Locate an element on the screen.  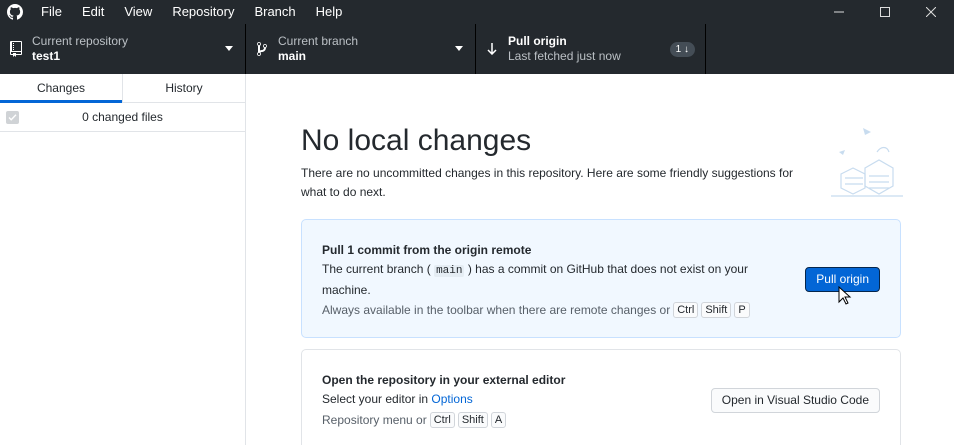
open-in-editor-button: Open in Visual Studio Code is located at coordinates (795, 400).